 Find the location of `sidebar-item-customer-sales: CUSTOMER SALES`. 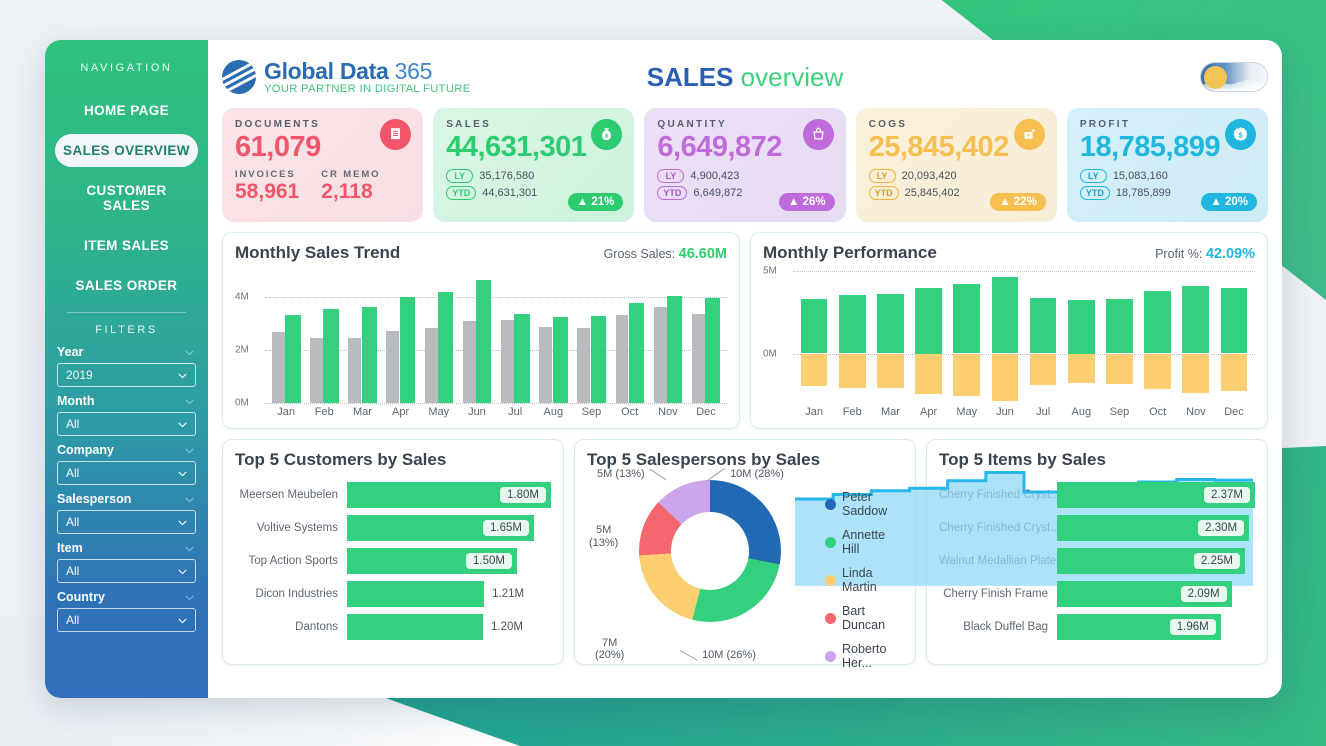

sidebar-item-customer-sales: CUSTOMER SALES is located at coordinates (126, 198).